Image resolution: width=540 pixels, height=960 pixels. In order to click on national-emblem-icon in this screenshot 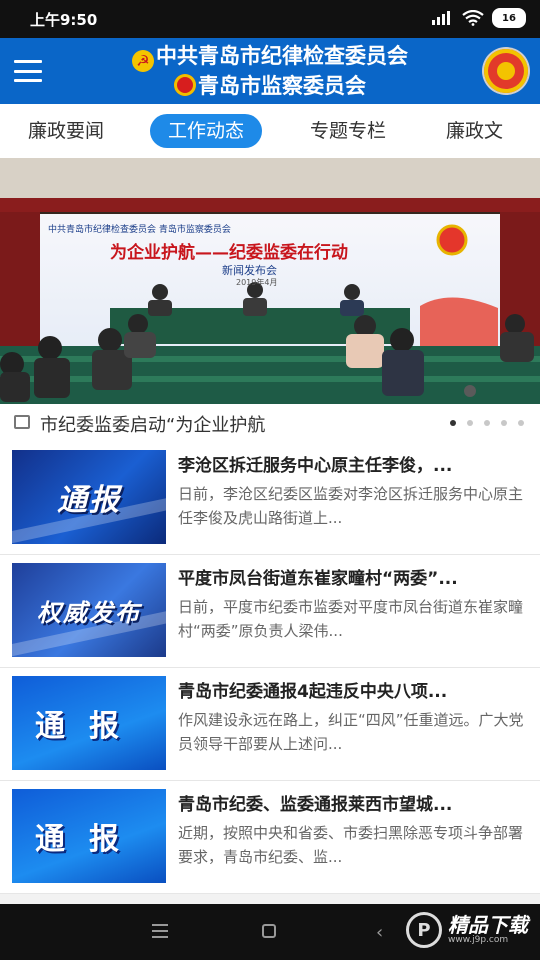, I will do `click(185, 85)`.